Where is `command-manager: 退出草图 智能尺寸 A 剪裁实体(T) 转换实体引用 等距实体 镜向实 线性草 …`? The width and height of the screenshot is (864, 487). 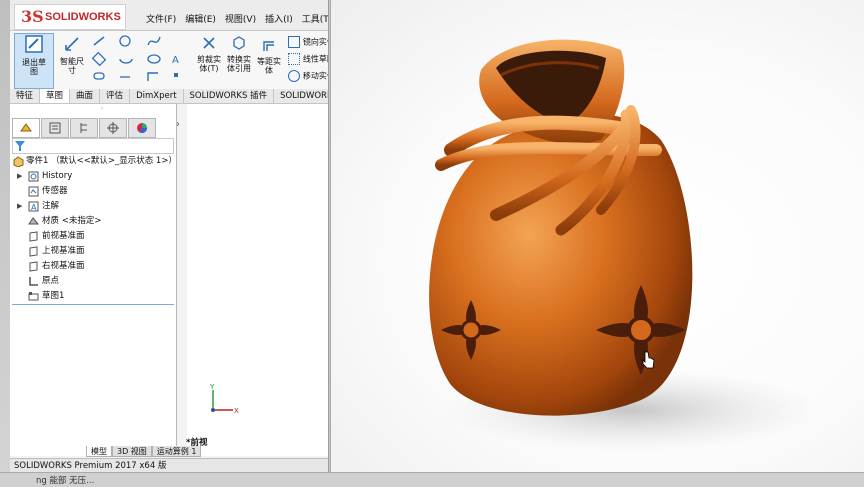 command-manager: 退出草图 智能尺寸 A 剪裁实体(T) 转换实体引用 等距实体 镜向实 线性草 … is located at coordinates (169, 60).